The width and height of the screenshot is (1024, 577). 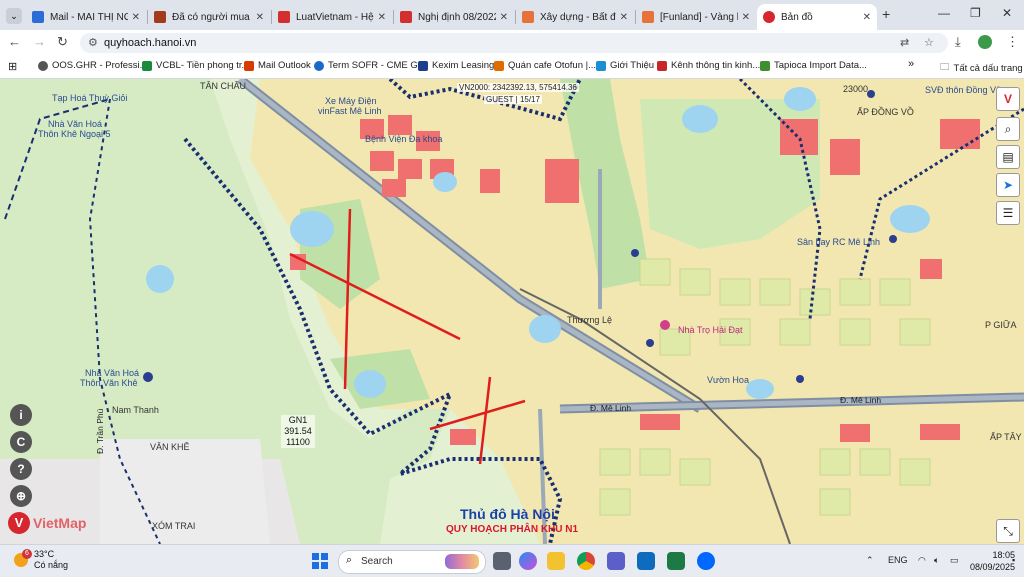 What do you see at coordinates (616, 561) in the screenshot?
I see `teams-icon` at bounding box center [616, 561].